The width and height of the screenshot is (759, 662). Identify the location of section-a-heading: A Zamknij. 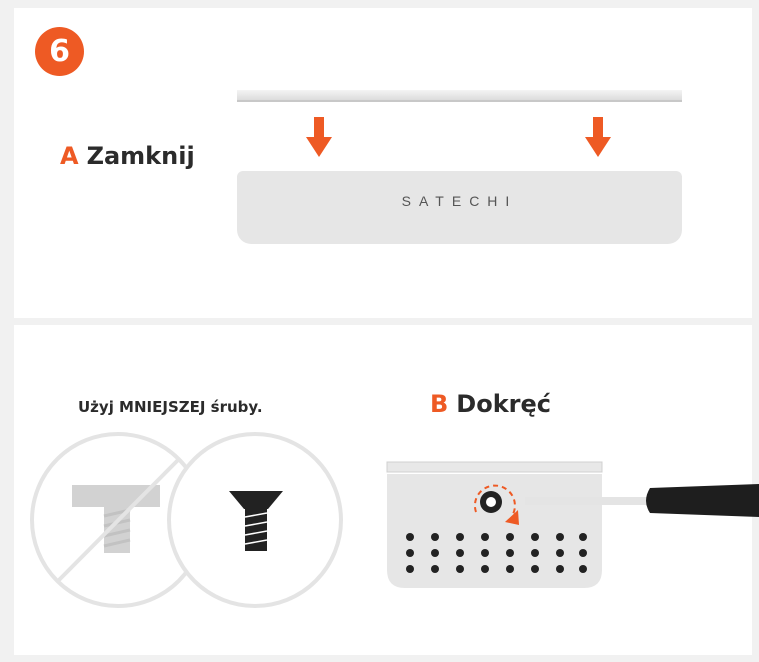
(127, 156).